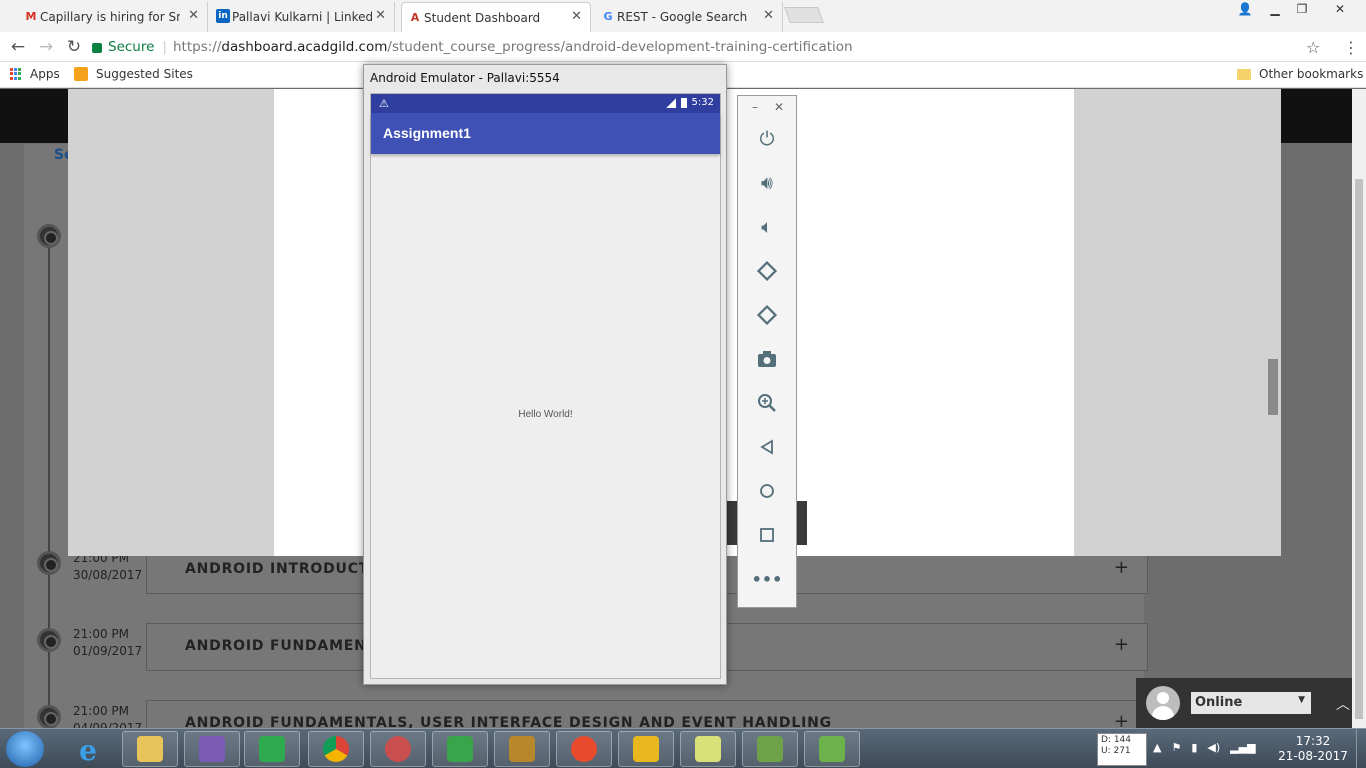  Describe the element at coordinates (1343, 704) in the screenshot. I see `chevron-up-icon: ︿` at that location.